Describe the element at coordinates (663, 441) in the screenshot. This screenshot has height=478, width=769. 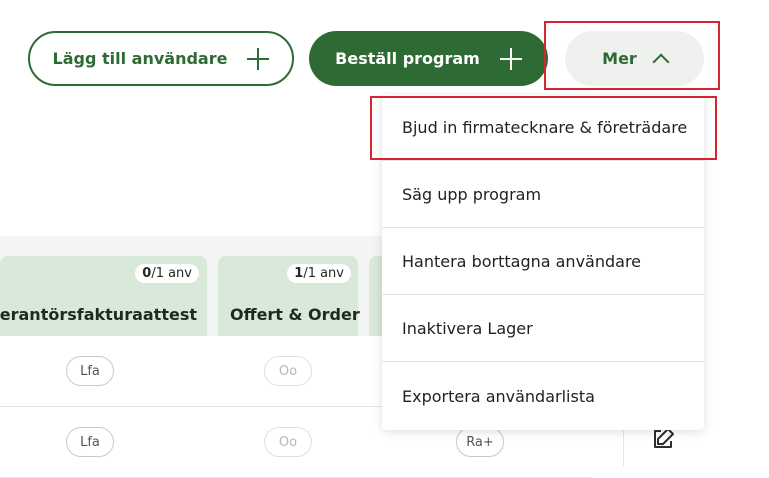
I see `edit-icon` at that location.